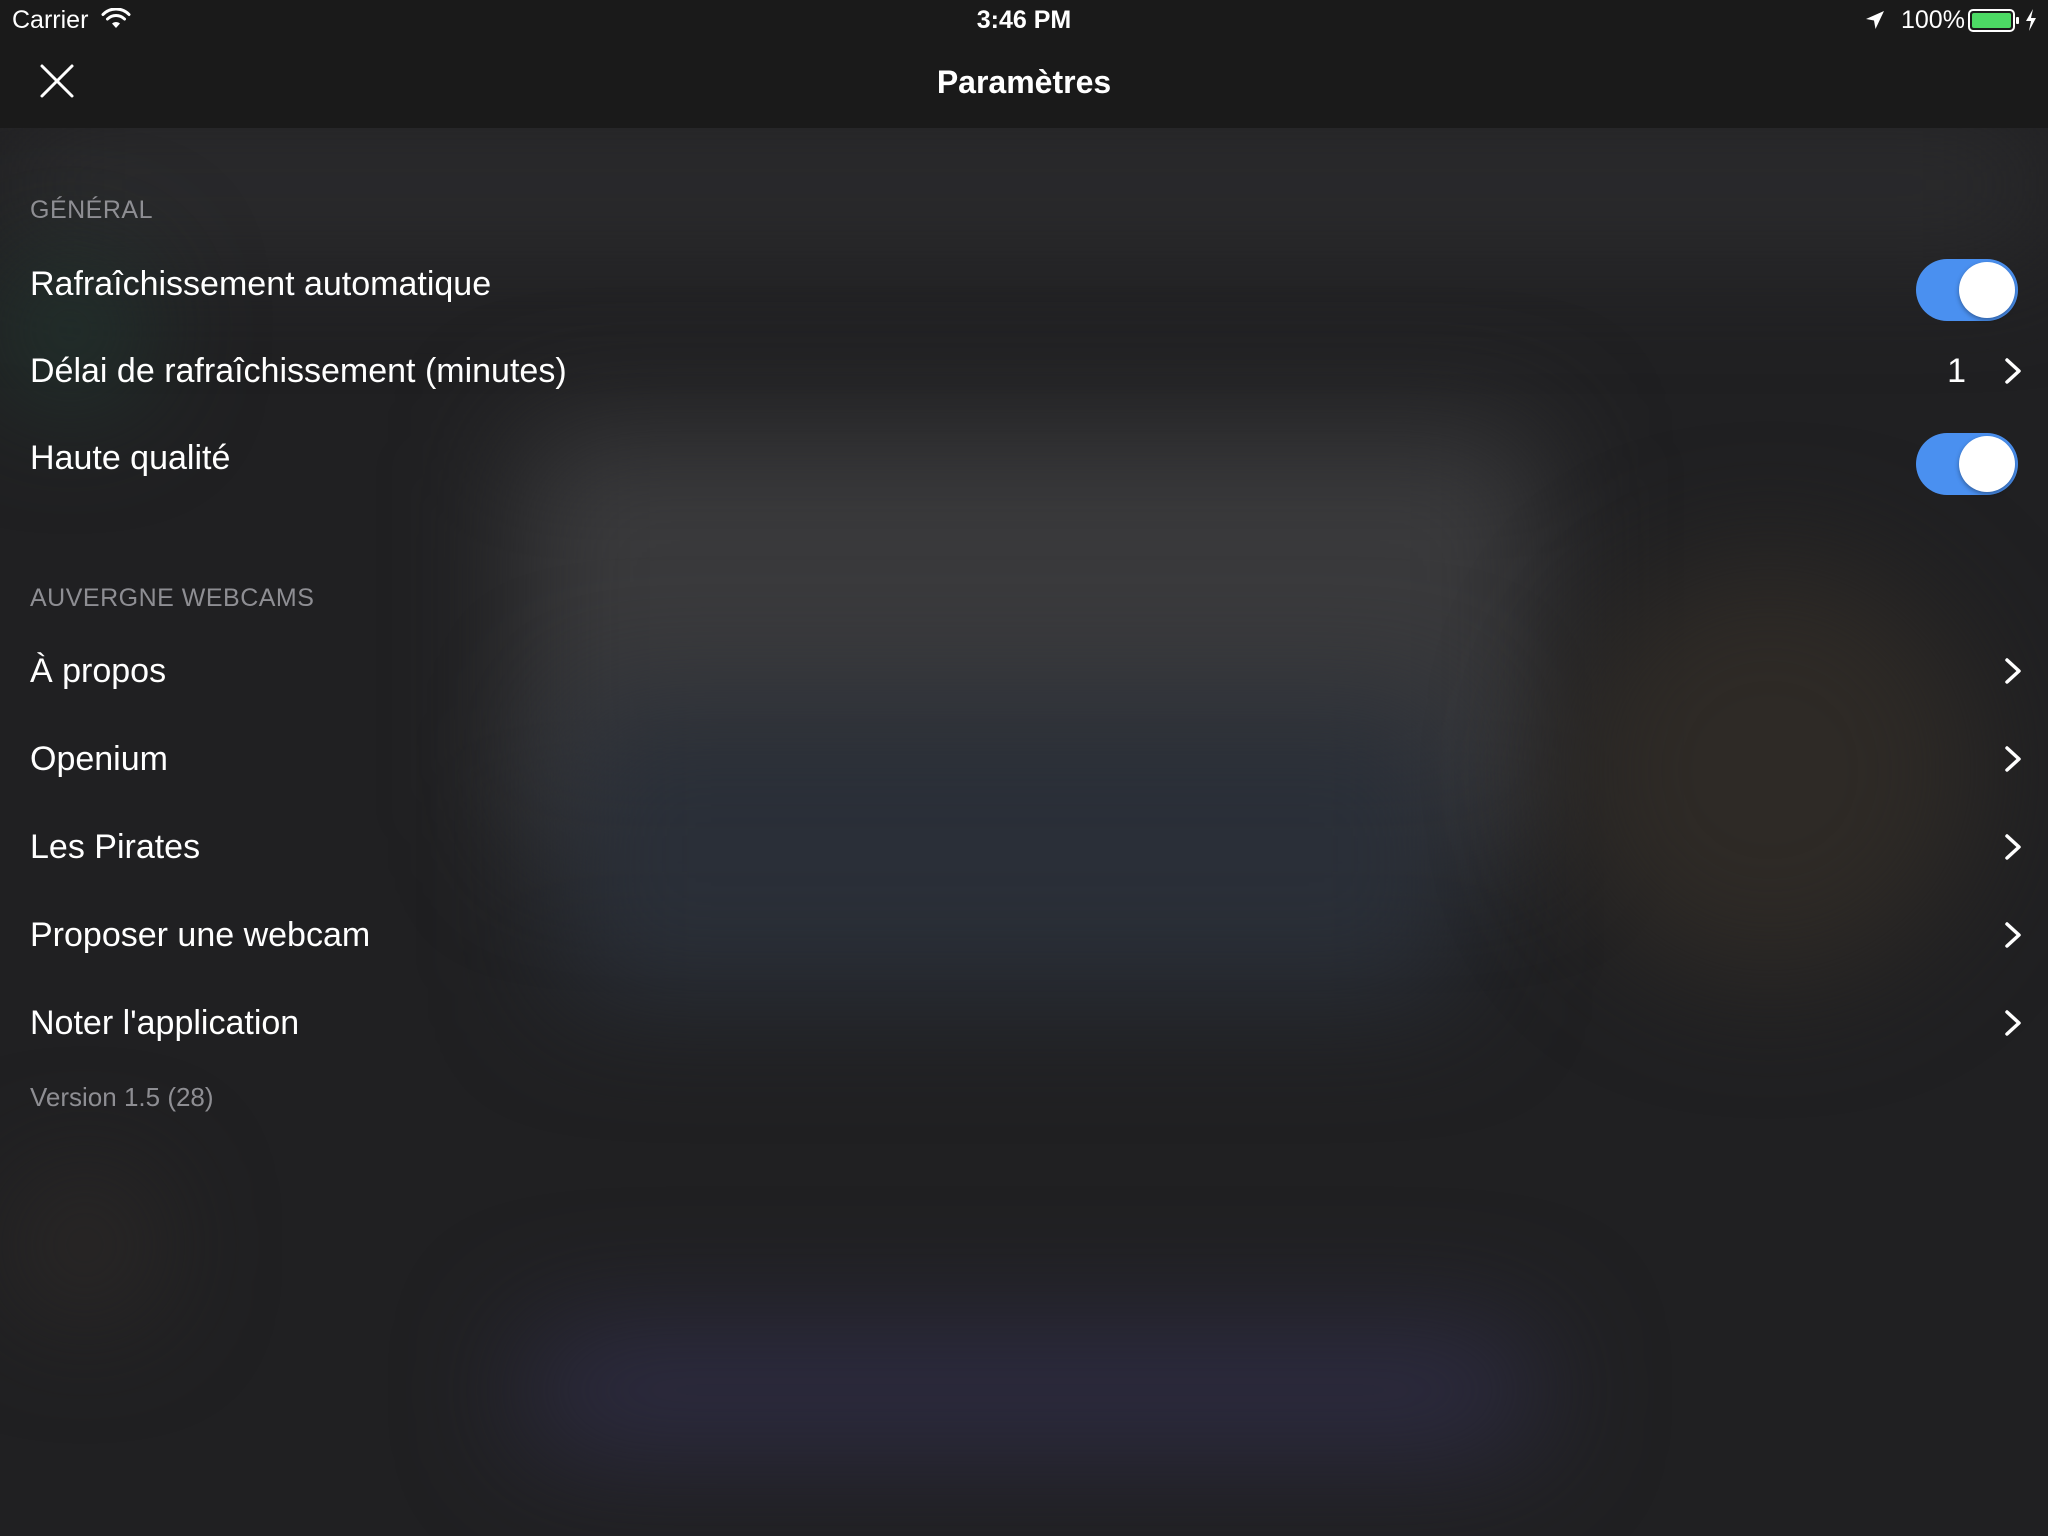  I want to click on status-bar: Carrier 3:46 PM 100%, so click(1024, 21).